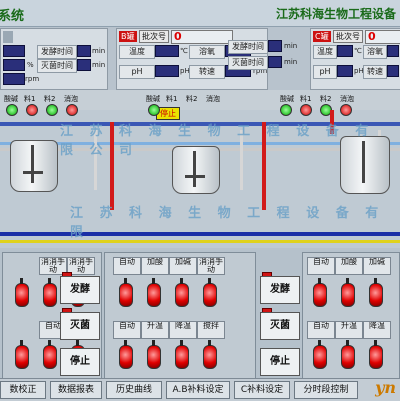  Describe the element at coordinates (172, 99) in the screenshot. I see `indicator-label-b2: 料1` at that location.